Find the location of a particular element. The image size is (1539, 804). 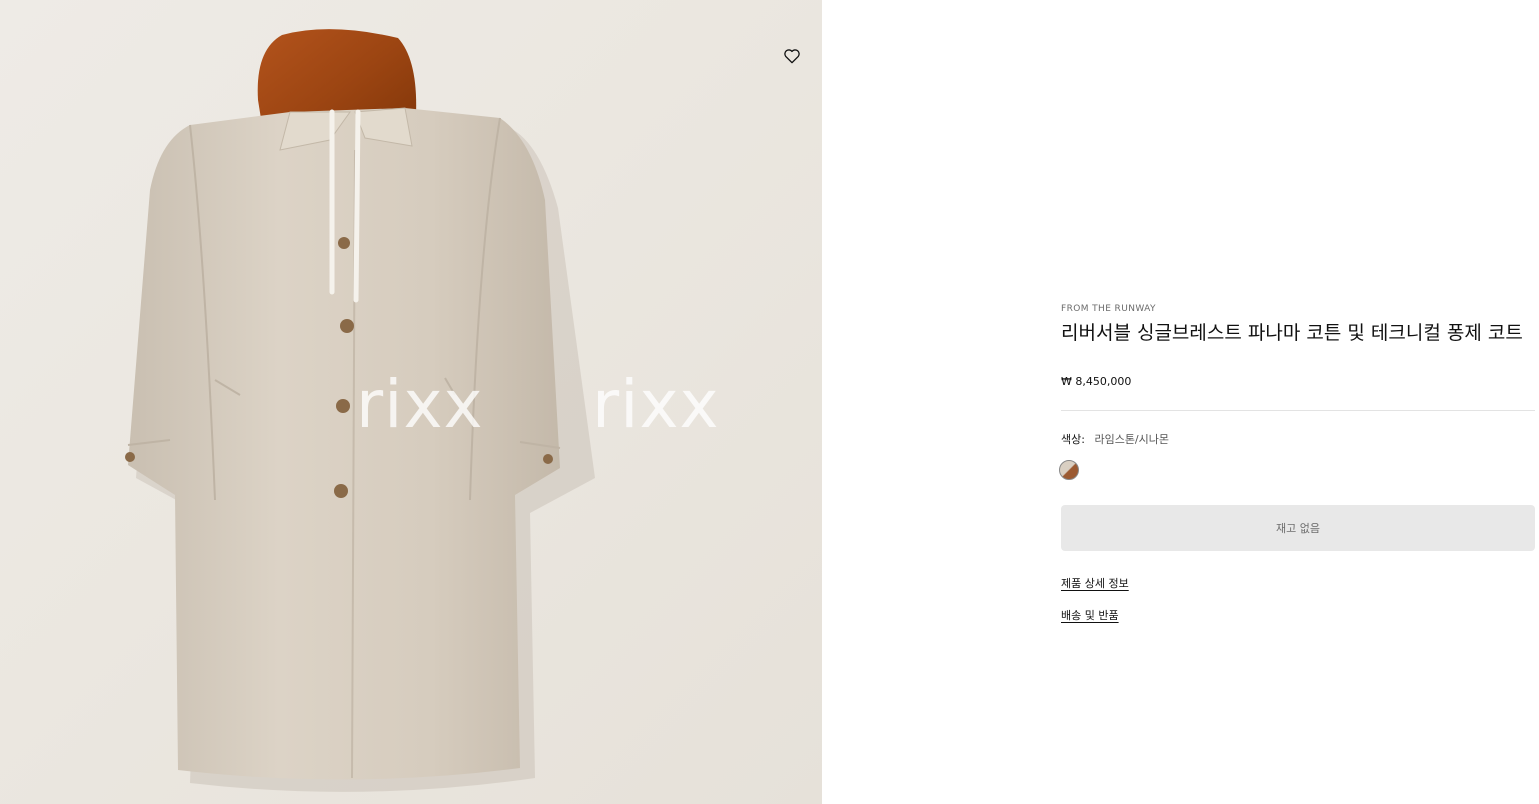

product-details-link: 제품 상세 정보 is located at coordinates (1095, 583).